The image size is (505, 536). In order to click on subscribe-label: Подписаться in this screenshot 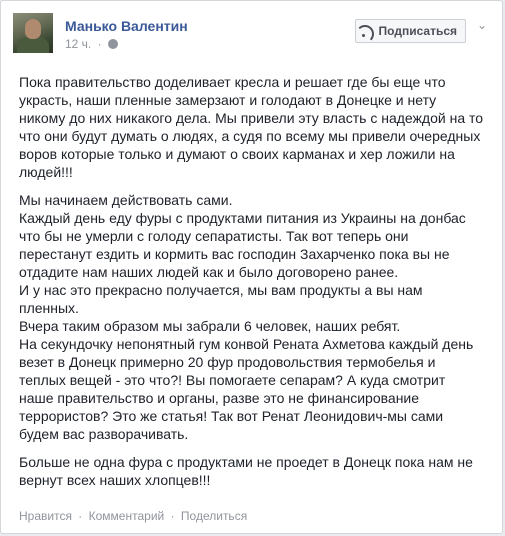, I will do `click(417, 31)`.